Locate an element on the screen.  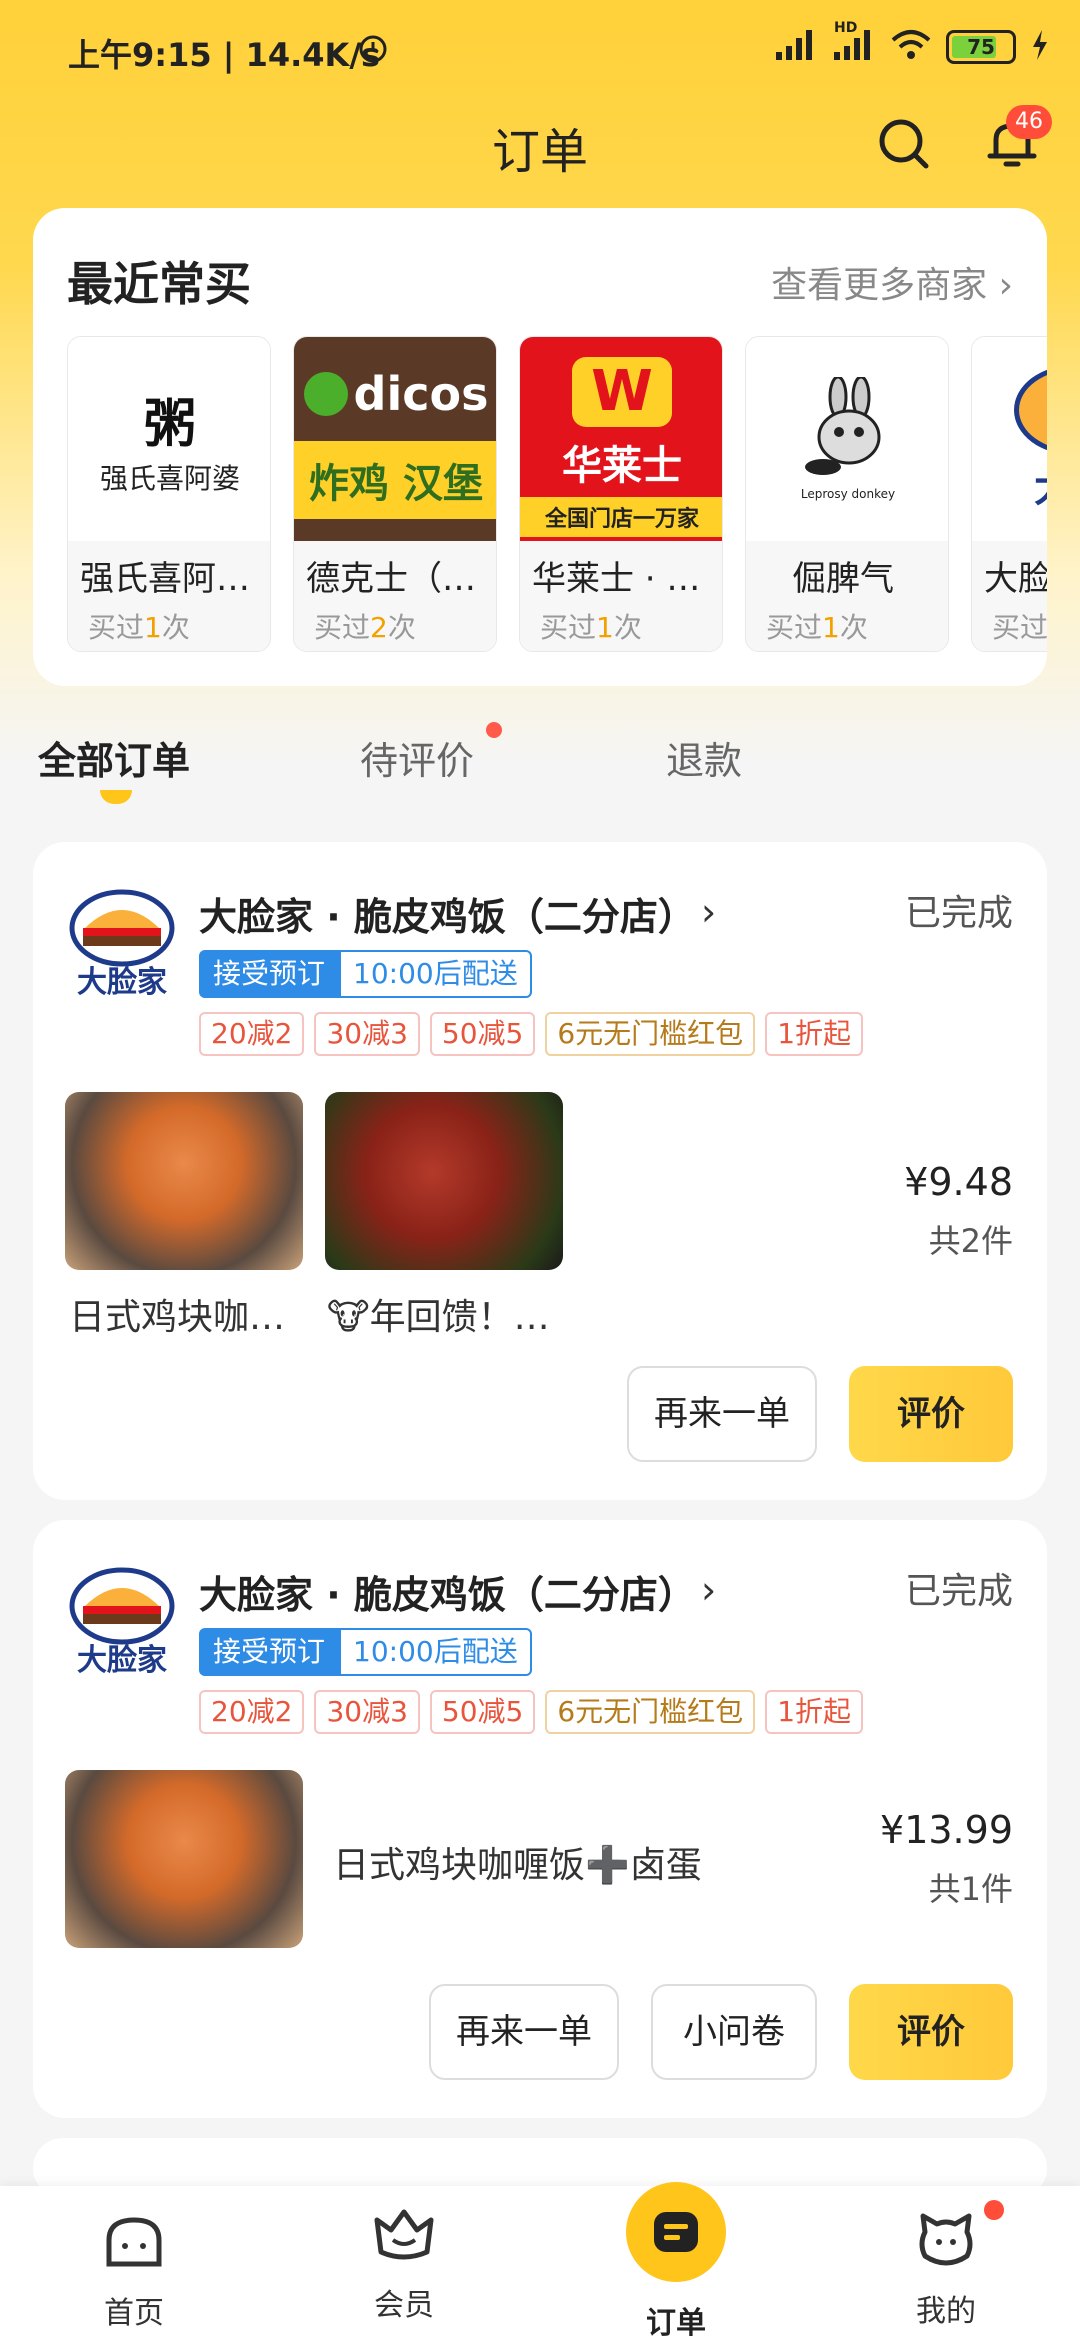
shop-logo: 粥 强氏喜阿婆 is located at coordinates (169, 439).